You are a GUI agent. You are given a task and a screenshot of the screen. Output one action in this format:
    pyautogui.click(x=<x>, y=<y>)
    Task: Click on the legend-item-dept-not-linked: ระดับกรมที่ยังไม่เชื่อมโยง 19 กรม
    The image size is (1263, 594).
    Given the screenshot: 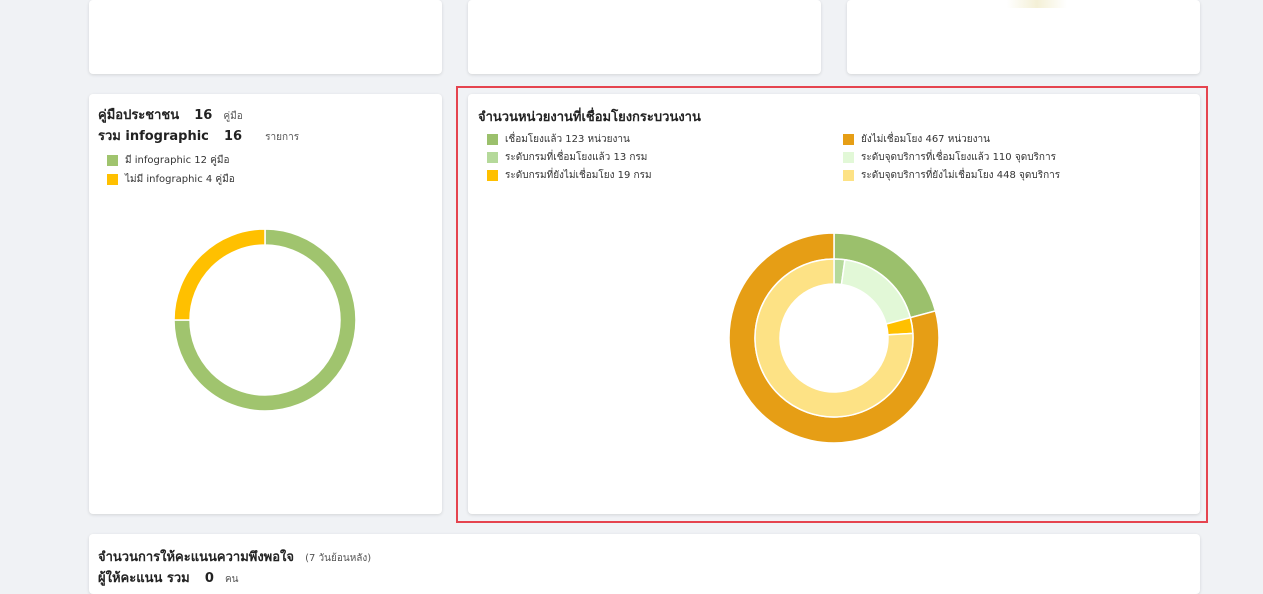 What is the action you would take?
    pyautogui.click(x=569, y=175)
    